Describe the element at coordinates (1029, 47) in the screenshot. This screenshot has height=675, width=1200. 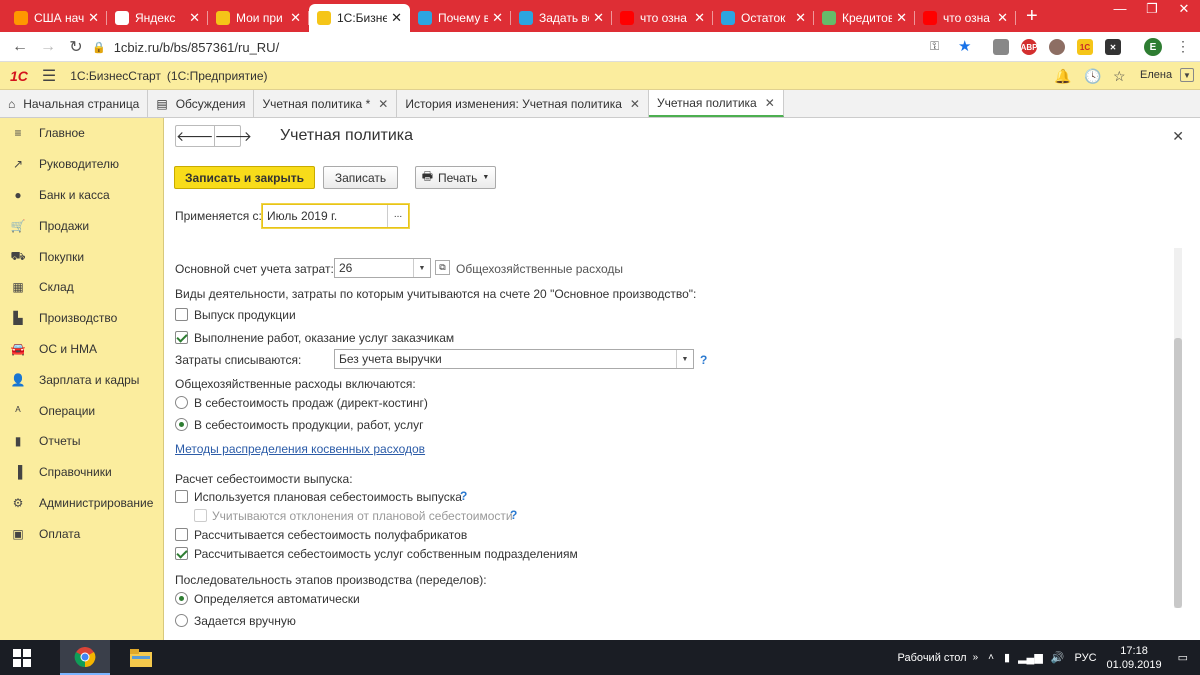
I see `adblock-icon: ABP` at that location.